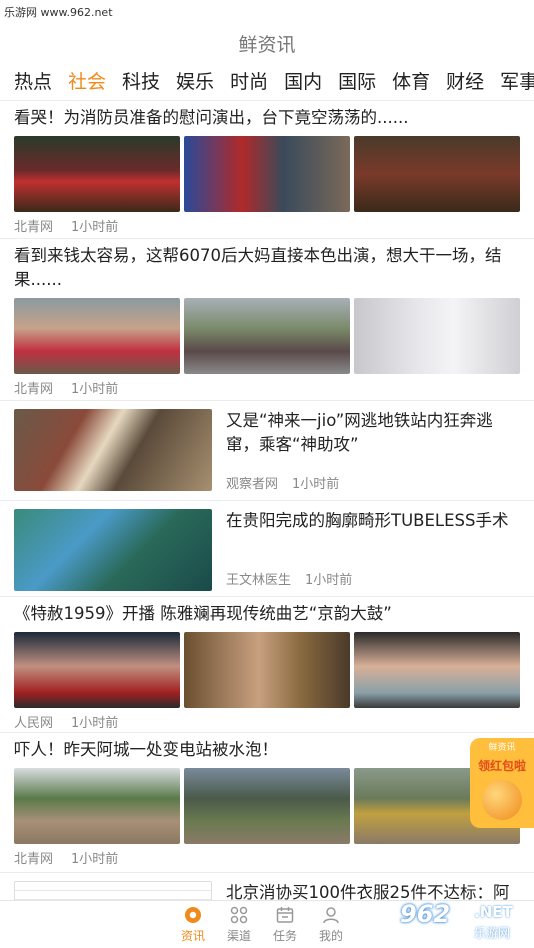 The image size is (534, 948). I want to click on news-item: 吓人！昨天阿城一处变电站被水泡！ 北青网 1小时前, so click(267, 803).